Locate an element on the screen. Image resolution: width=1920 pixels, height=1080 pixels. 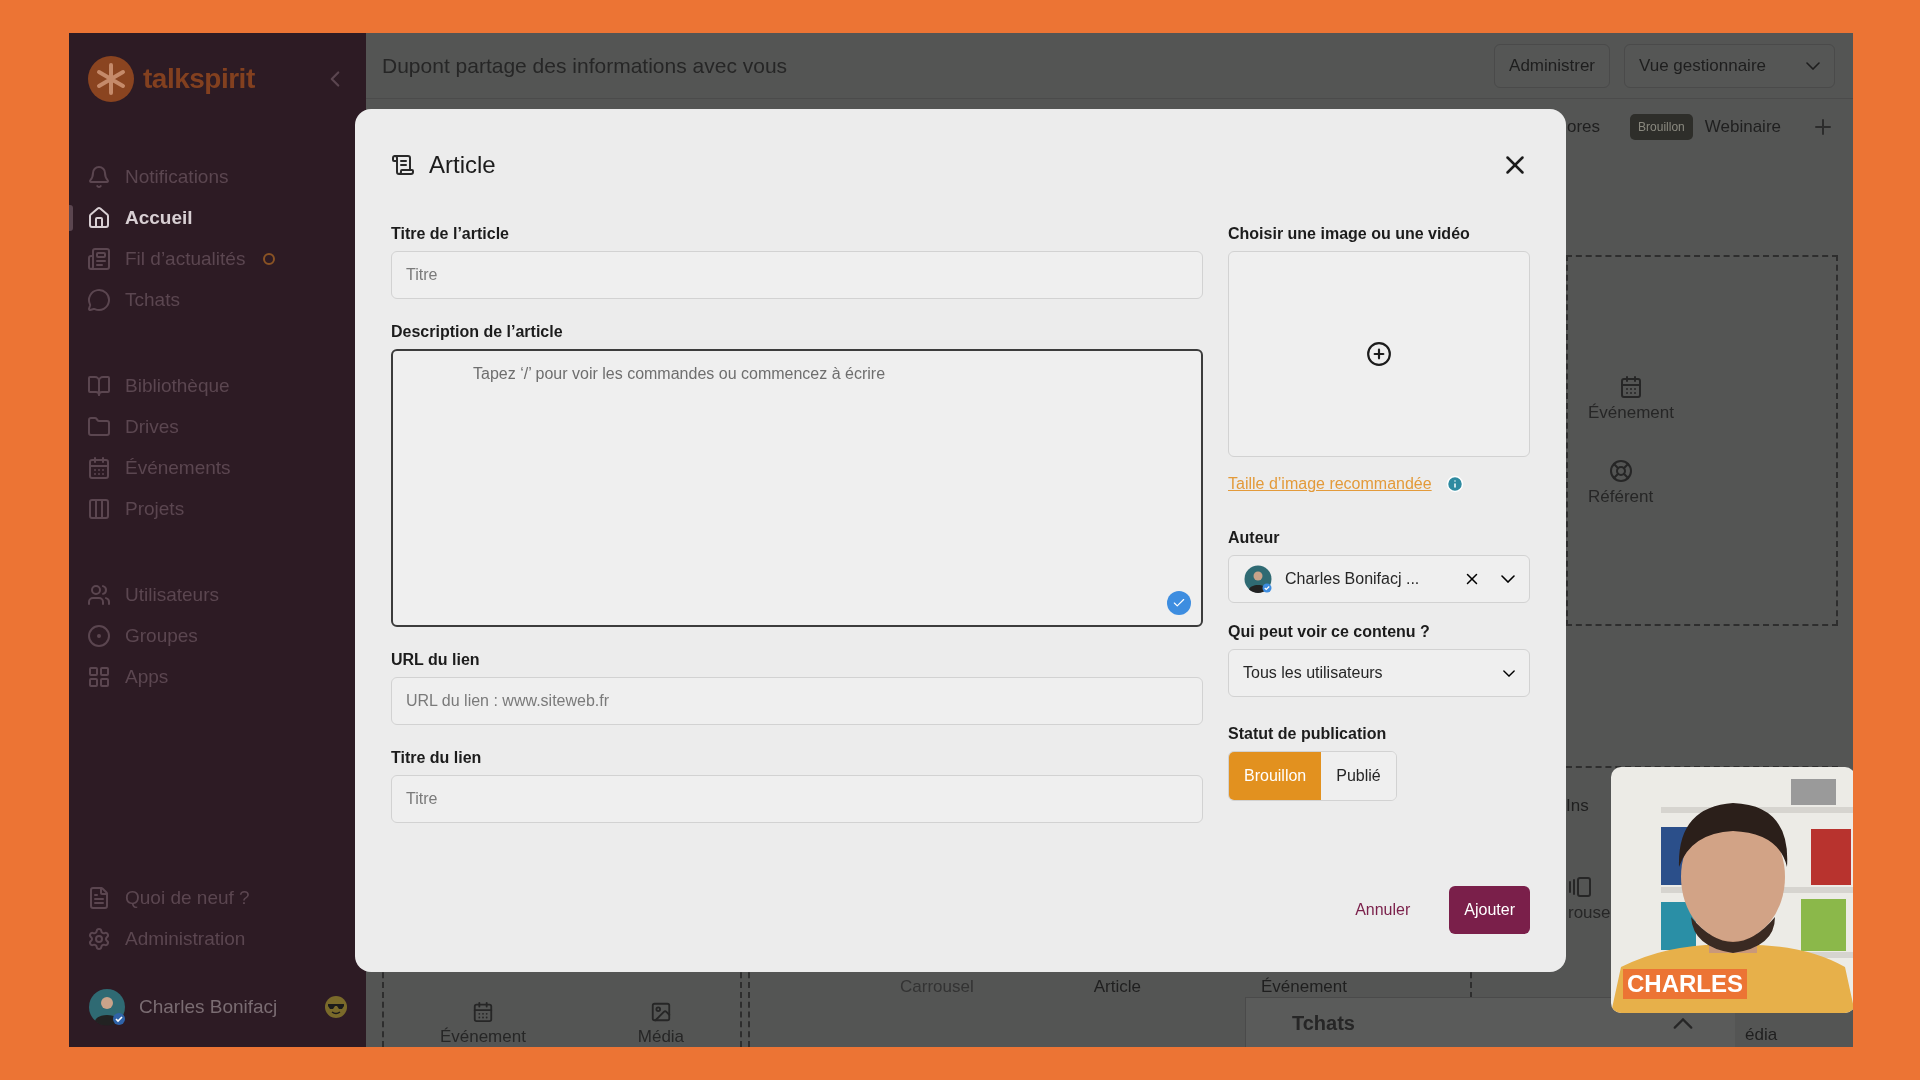
field-label: Choisir une image ou une vidéo is located at coordinates (1349, 234).